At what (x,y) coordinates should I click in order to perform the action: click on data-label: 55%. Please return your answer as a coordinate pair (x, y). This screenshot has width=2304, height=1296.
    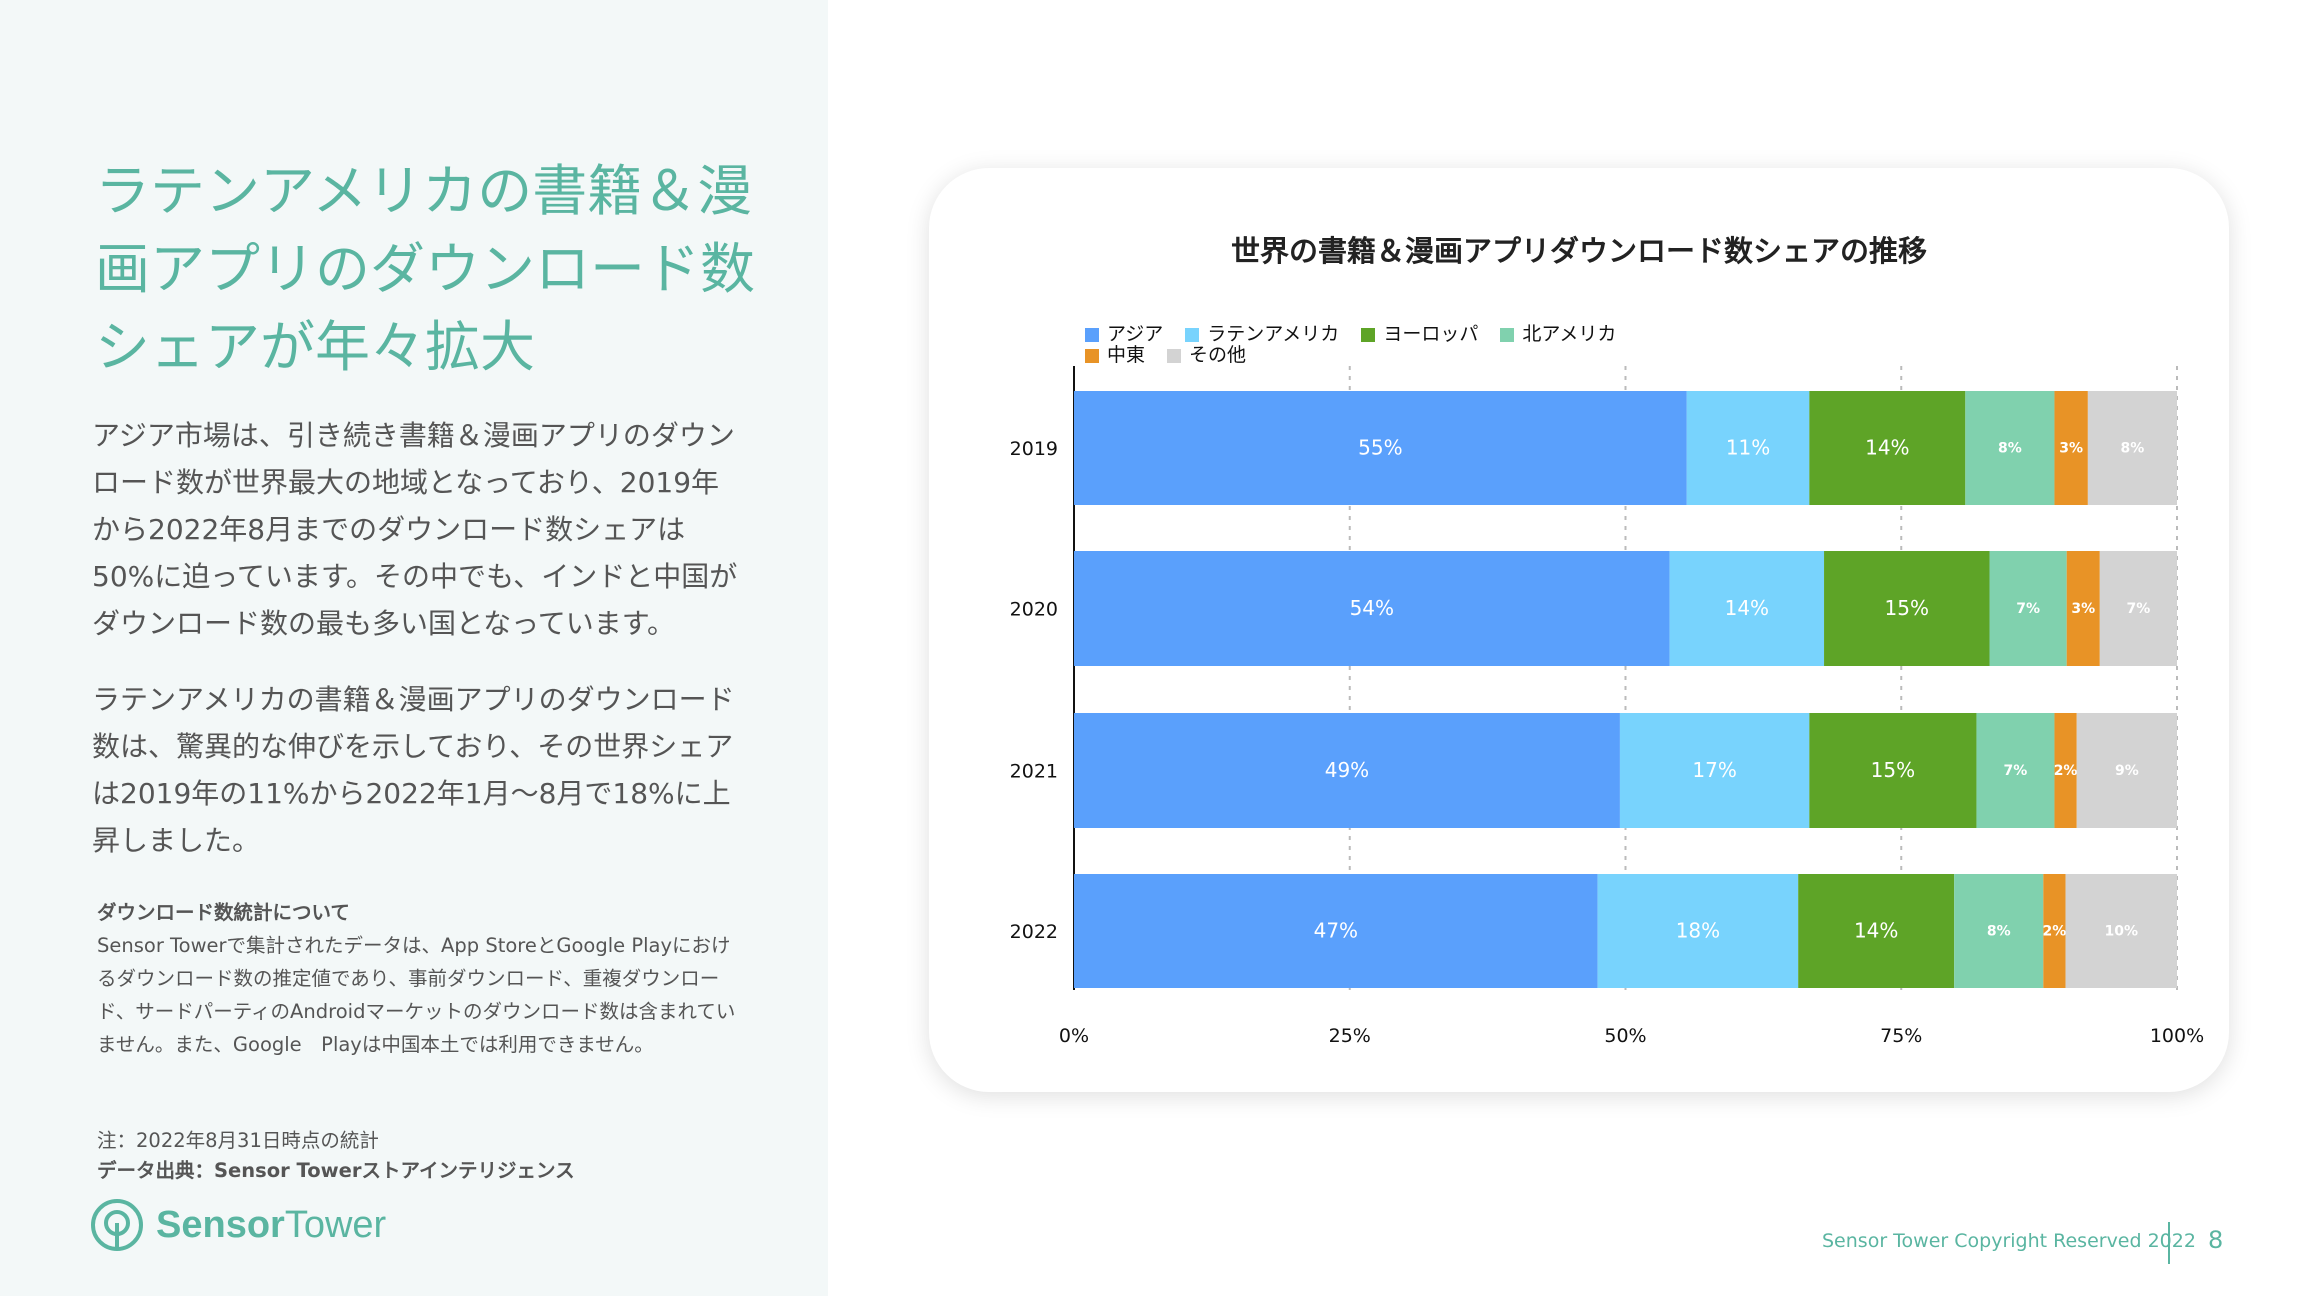
    Looking at the image, I should click on (1380, 448).